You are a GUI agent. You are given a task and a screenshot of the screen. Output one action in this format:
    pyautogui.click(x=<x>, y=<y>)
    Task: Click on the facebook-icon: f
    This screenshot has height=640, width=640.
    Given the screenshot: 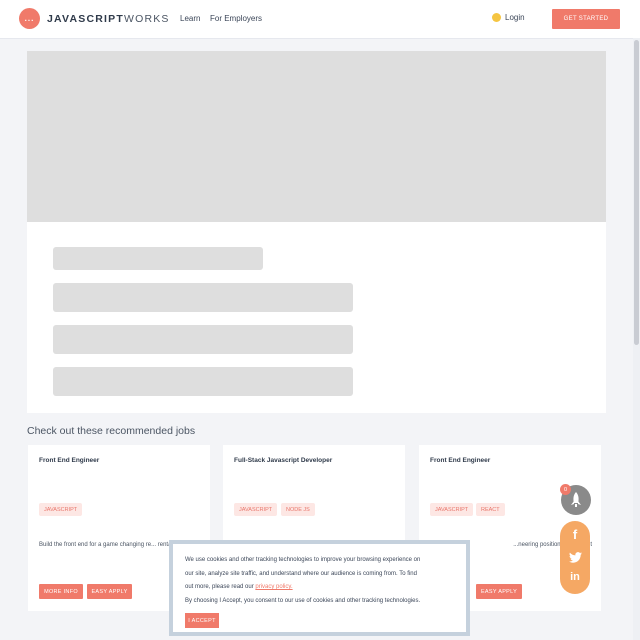 What is the action you would take?
    pyautogui.click(x=575, y=534)
    